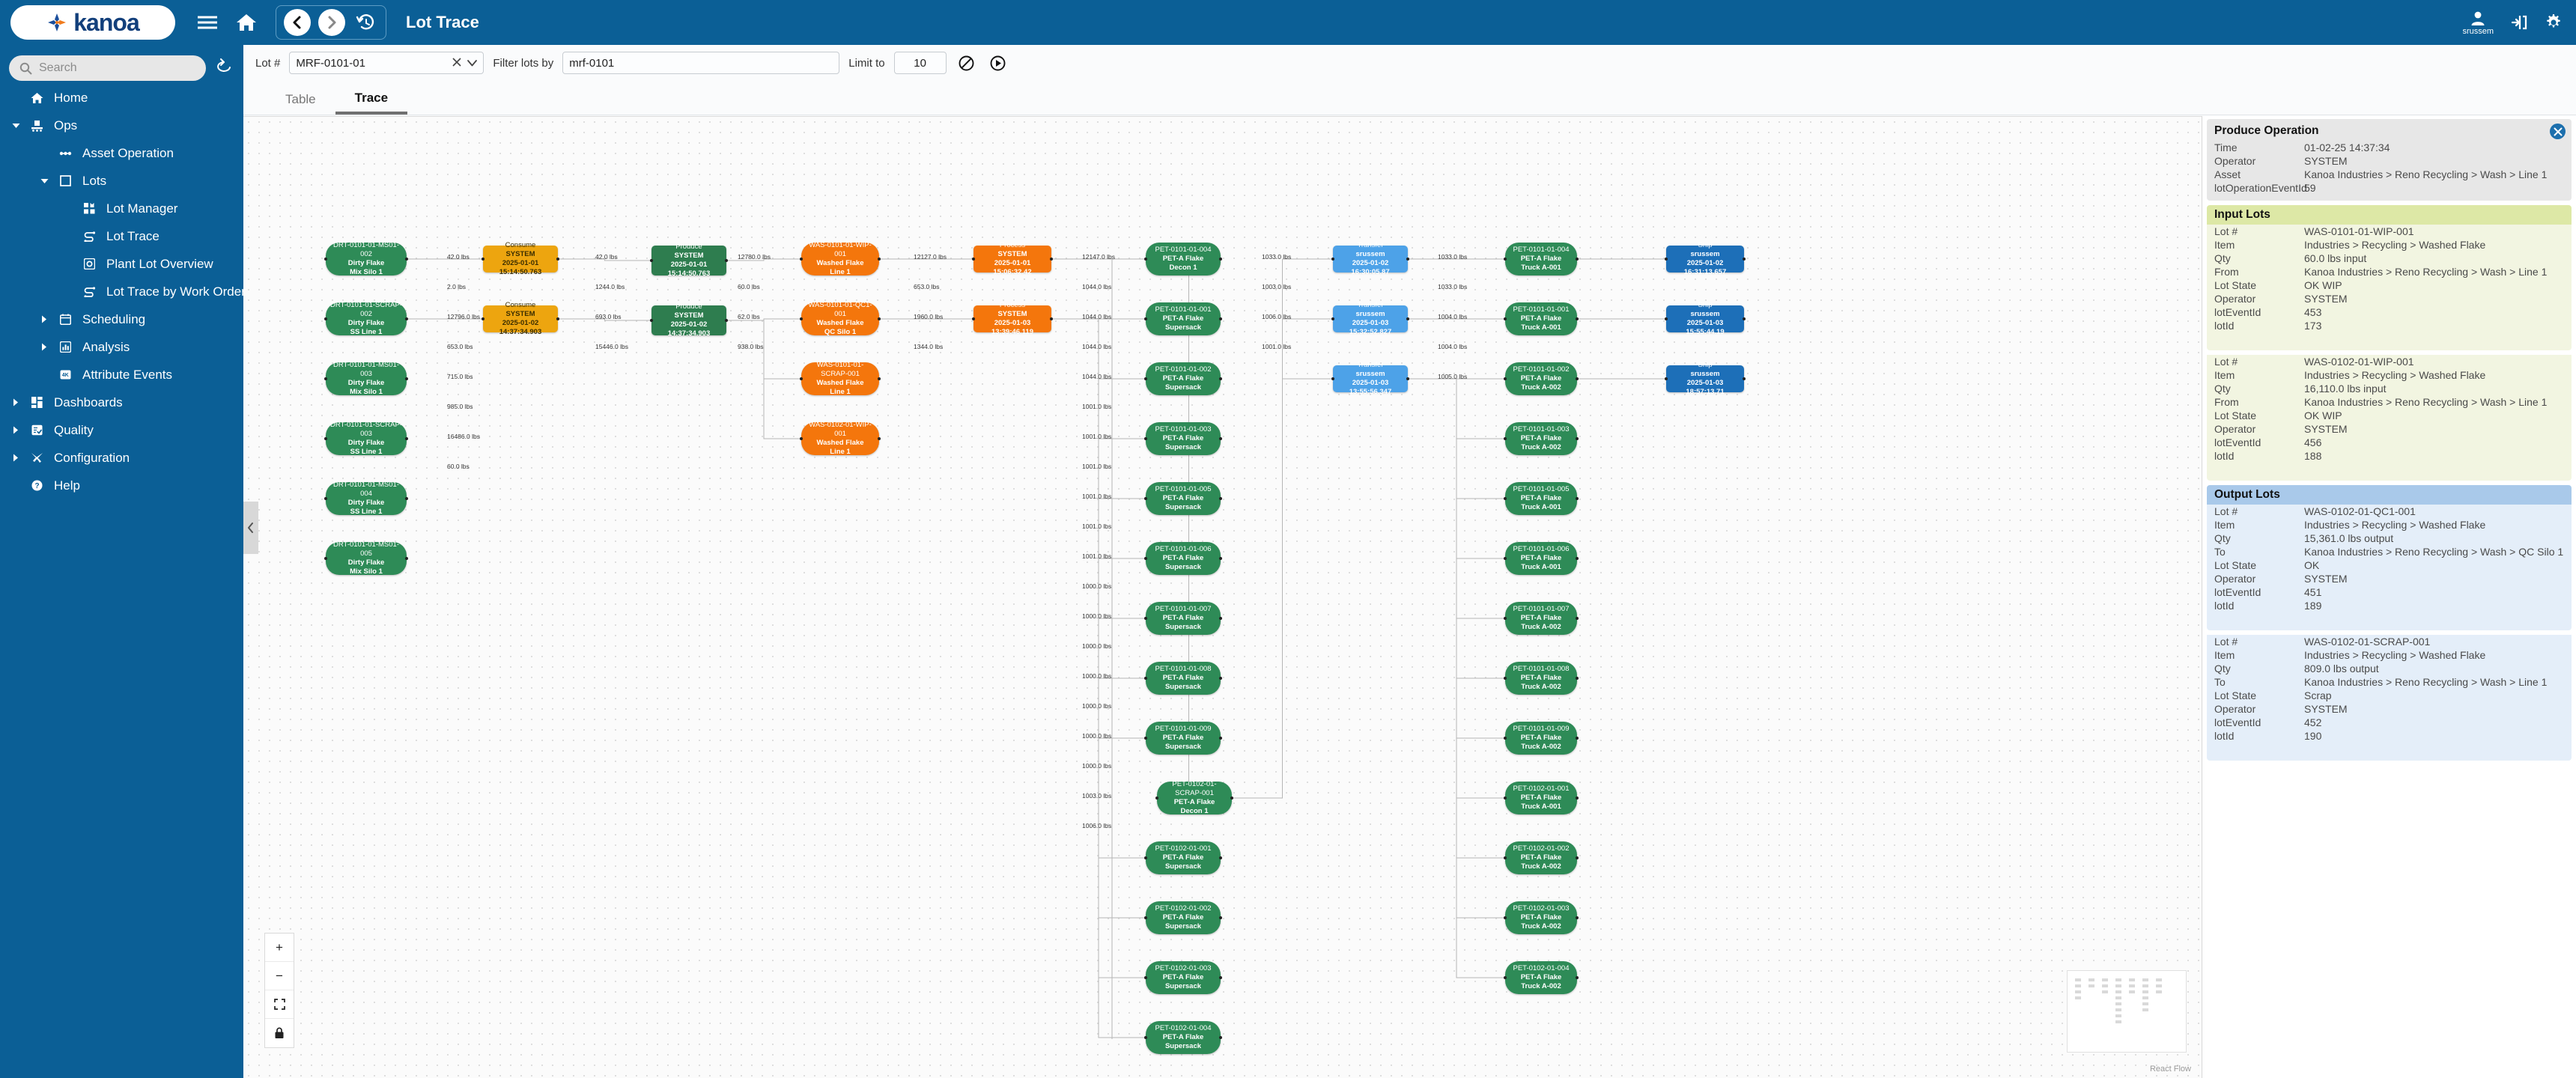 The height and width of the screenshot is (1078, 2576). What do you see at coordinates (1541, 917) in the screenshot?
I see `lot-node: PET-0102-01-003 PET-A Flake Truck A-002` at bounding box center [1541, 917].